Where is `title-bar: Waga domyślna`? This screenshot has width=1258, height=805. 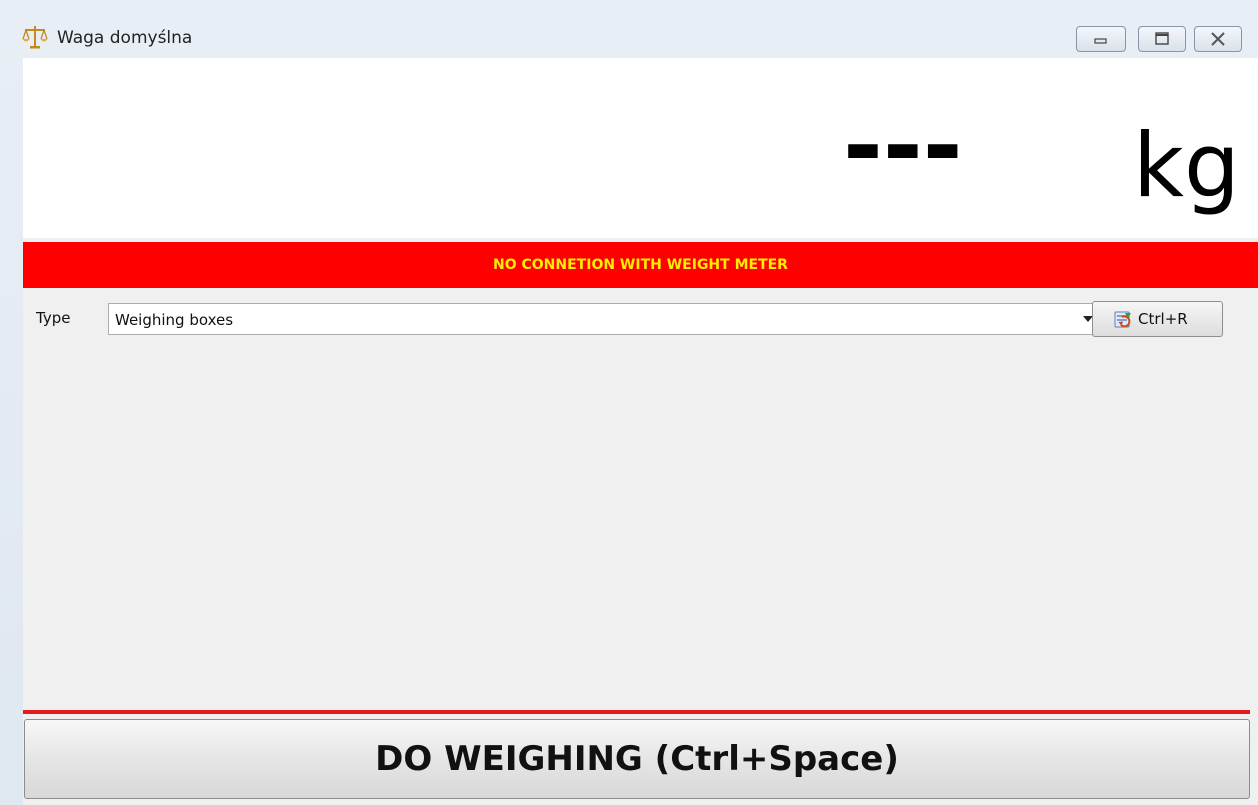
title-bar: Waga domyślna is located at coordinates (629, 29).